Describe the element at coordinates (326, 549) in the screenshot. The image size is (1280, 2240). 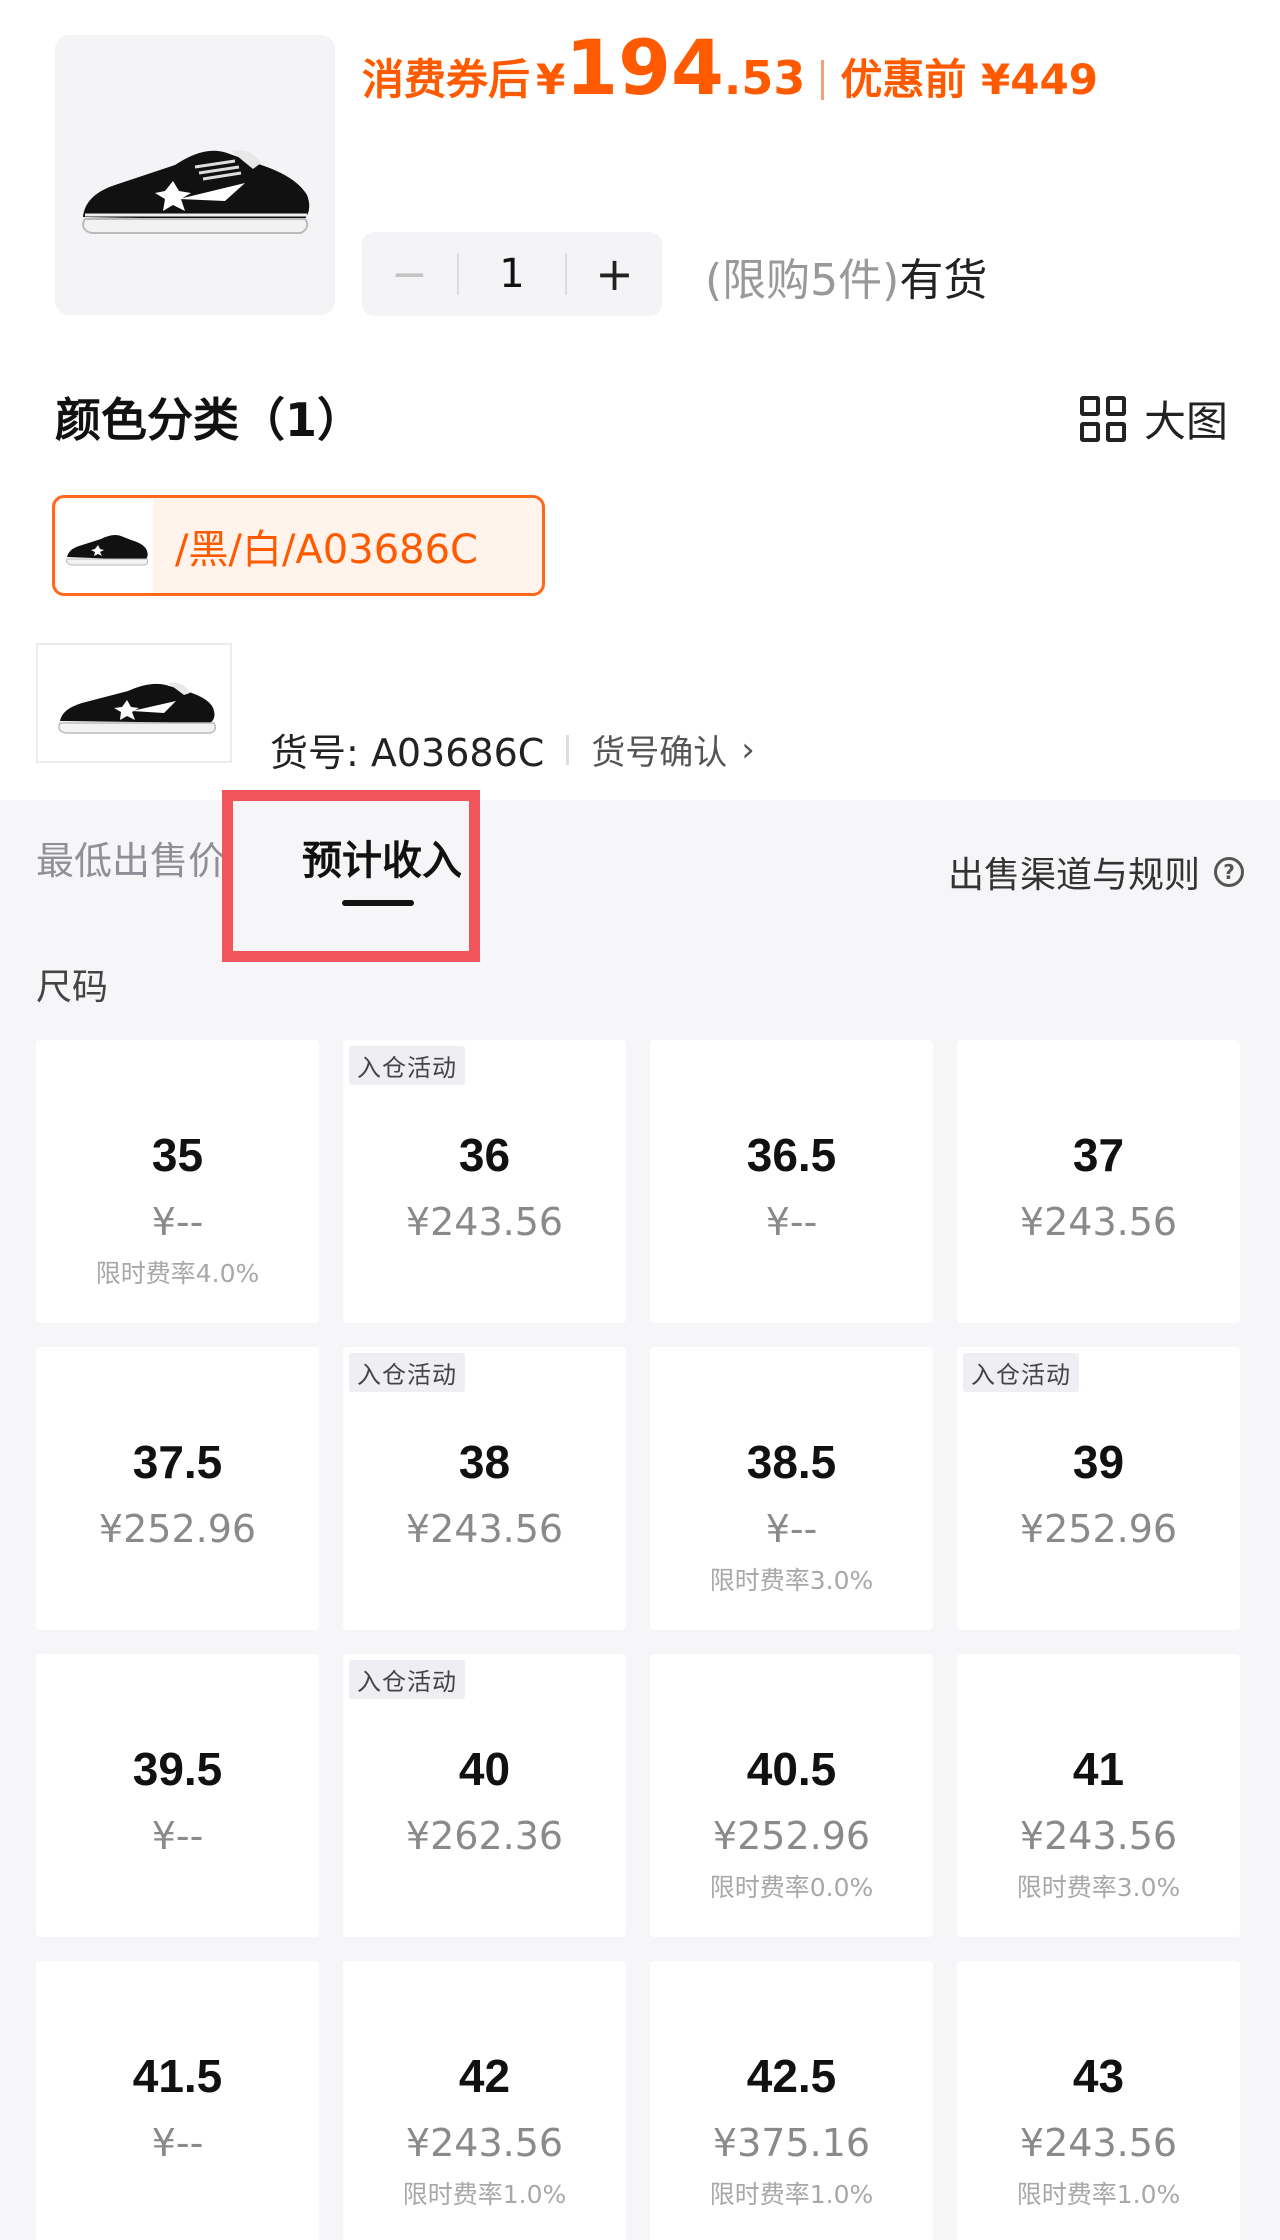
I see `color-option-label: /黑/白/A03686C` at that location.